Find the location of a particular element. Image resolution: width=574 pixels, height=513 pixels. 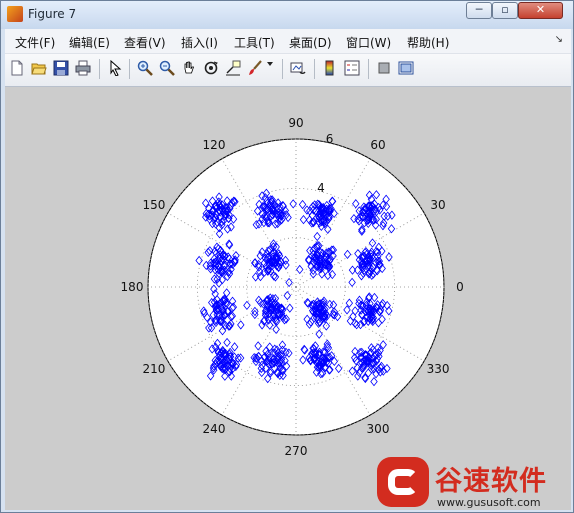

minimize-button: ─ is located at coordinates (479, 10).